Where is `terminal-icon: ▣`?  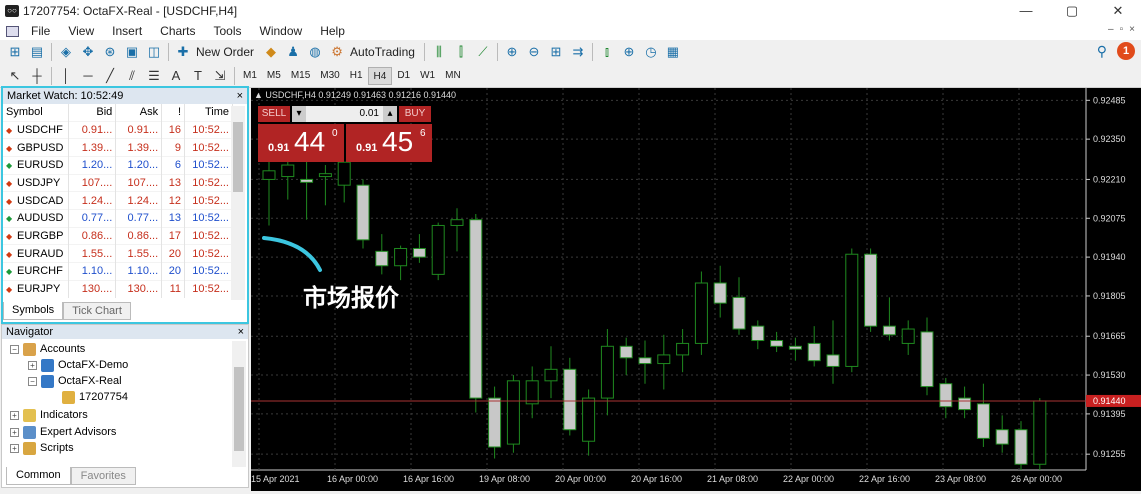
terminal-icon: ▣ is located at coordinates (132, 52).